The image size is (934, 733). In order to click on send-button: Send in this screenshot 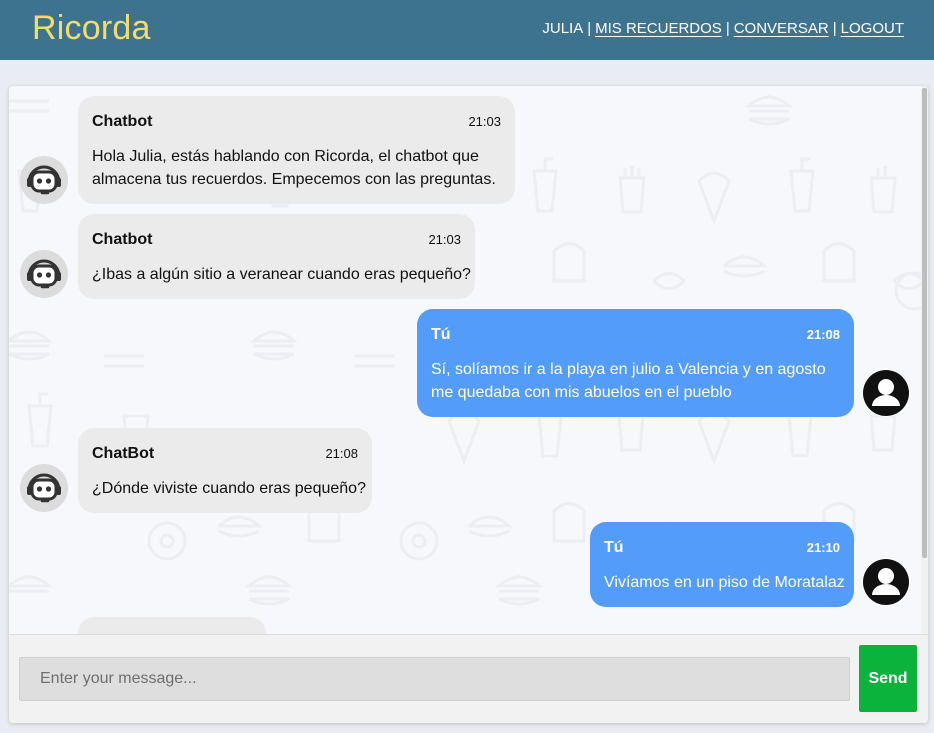, I will do `click(888, 678)`.